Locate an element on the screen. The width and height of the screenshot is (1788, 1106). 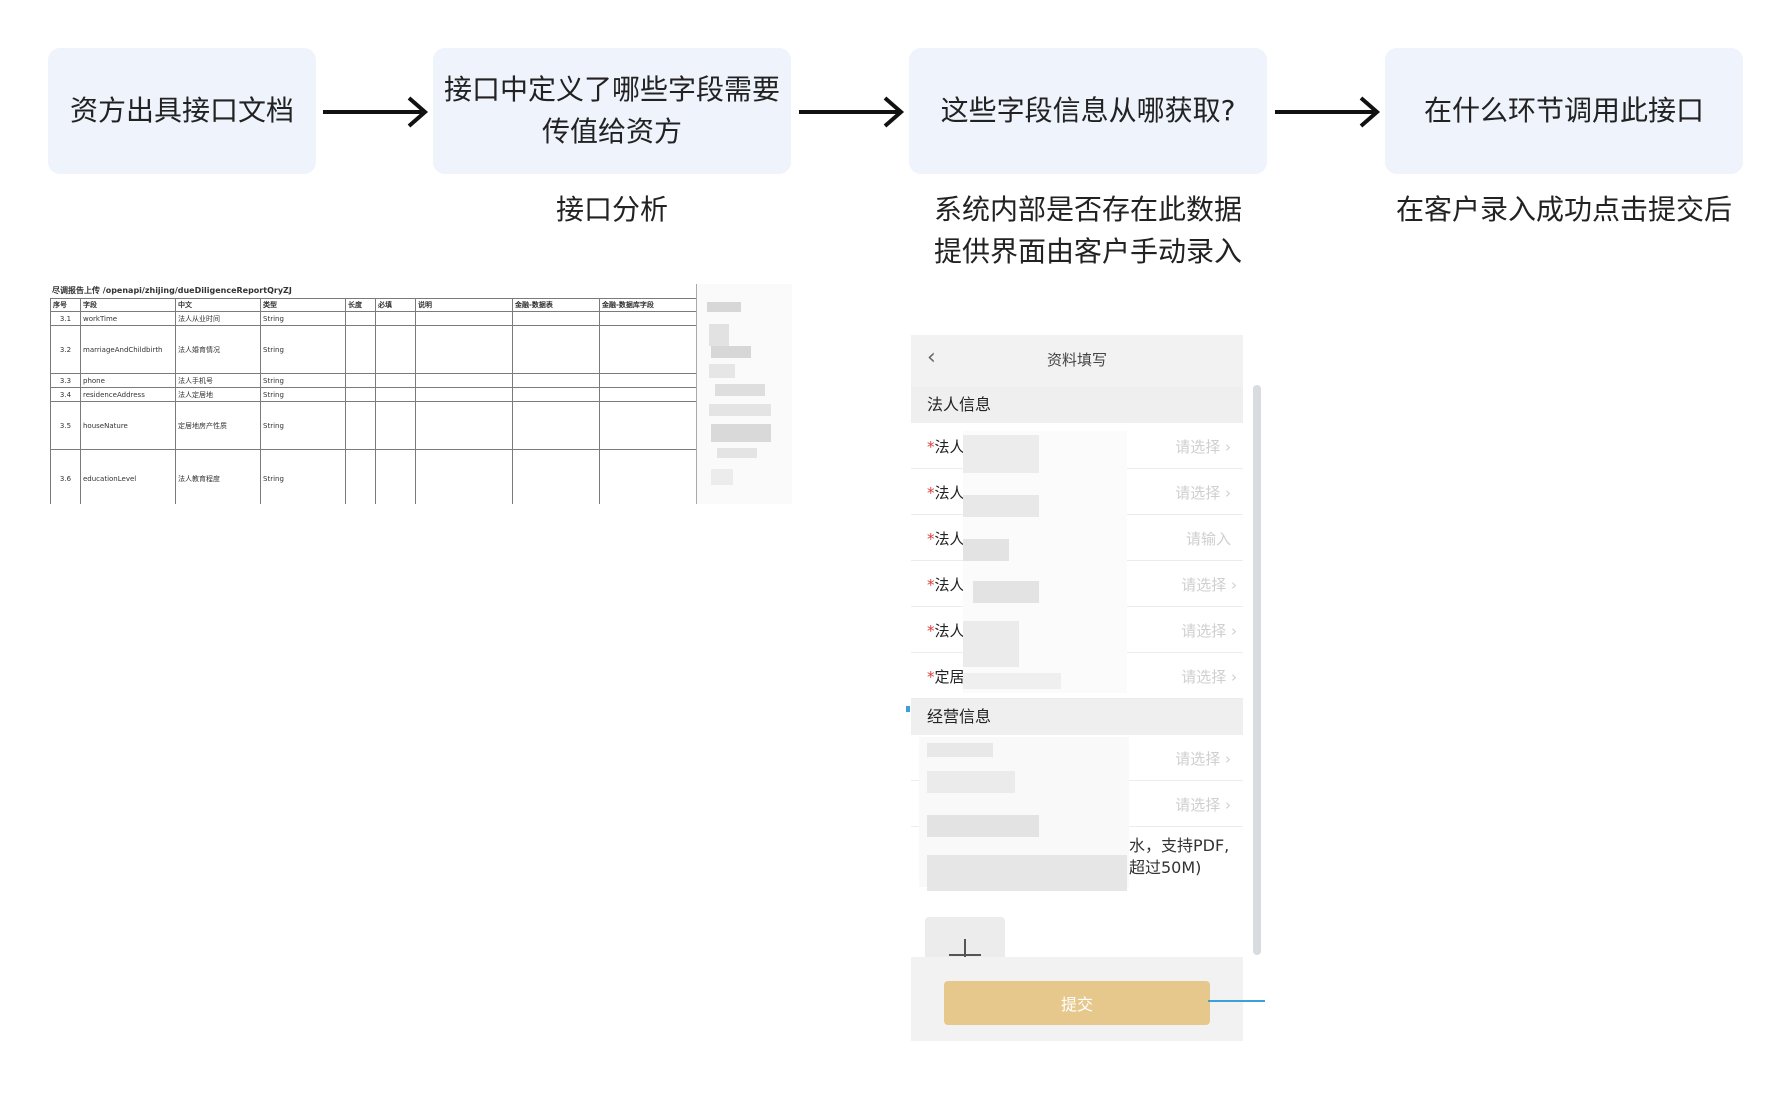
row-no: 3.5 is located at coordinates (65, 425).